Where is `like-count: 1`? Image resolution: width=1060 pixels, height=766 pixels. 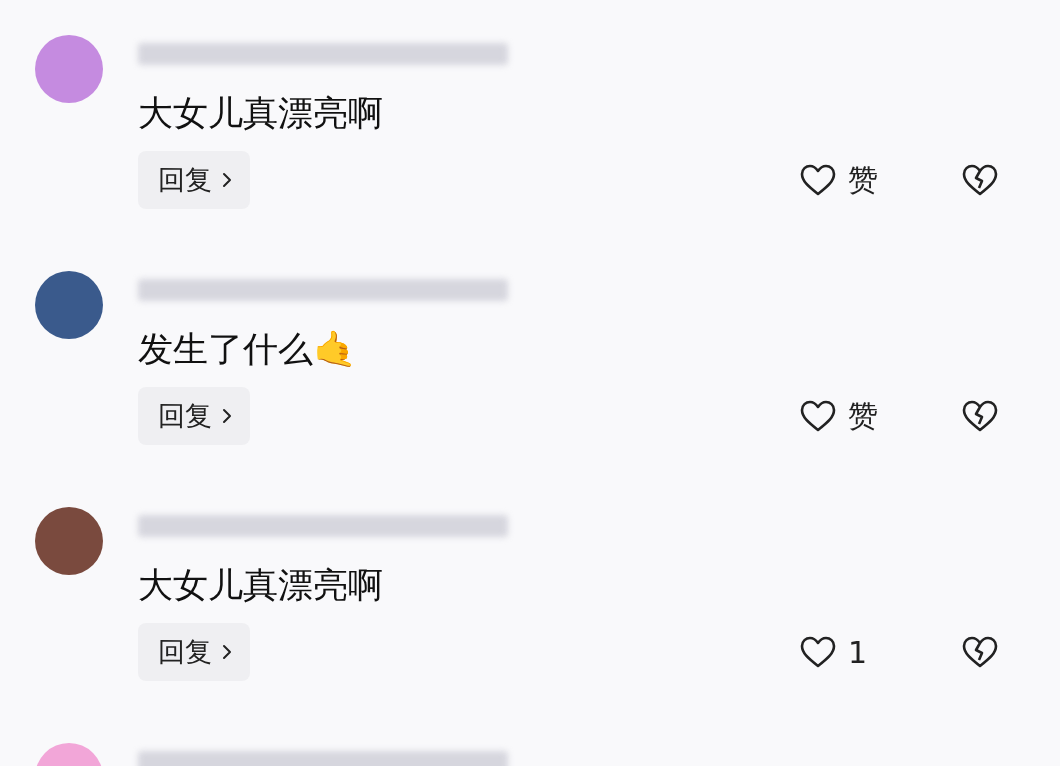
like-count: 1 is located at coordinates (858, 652).